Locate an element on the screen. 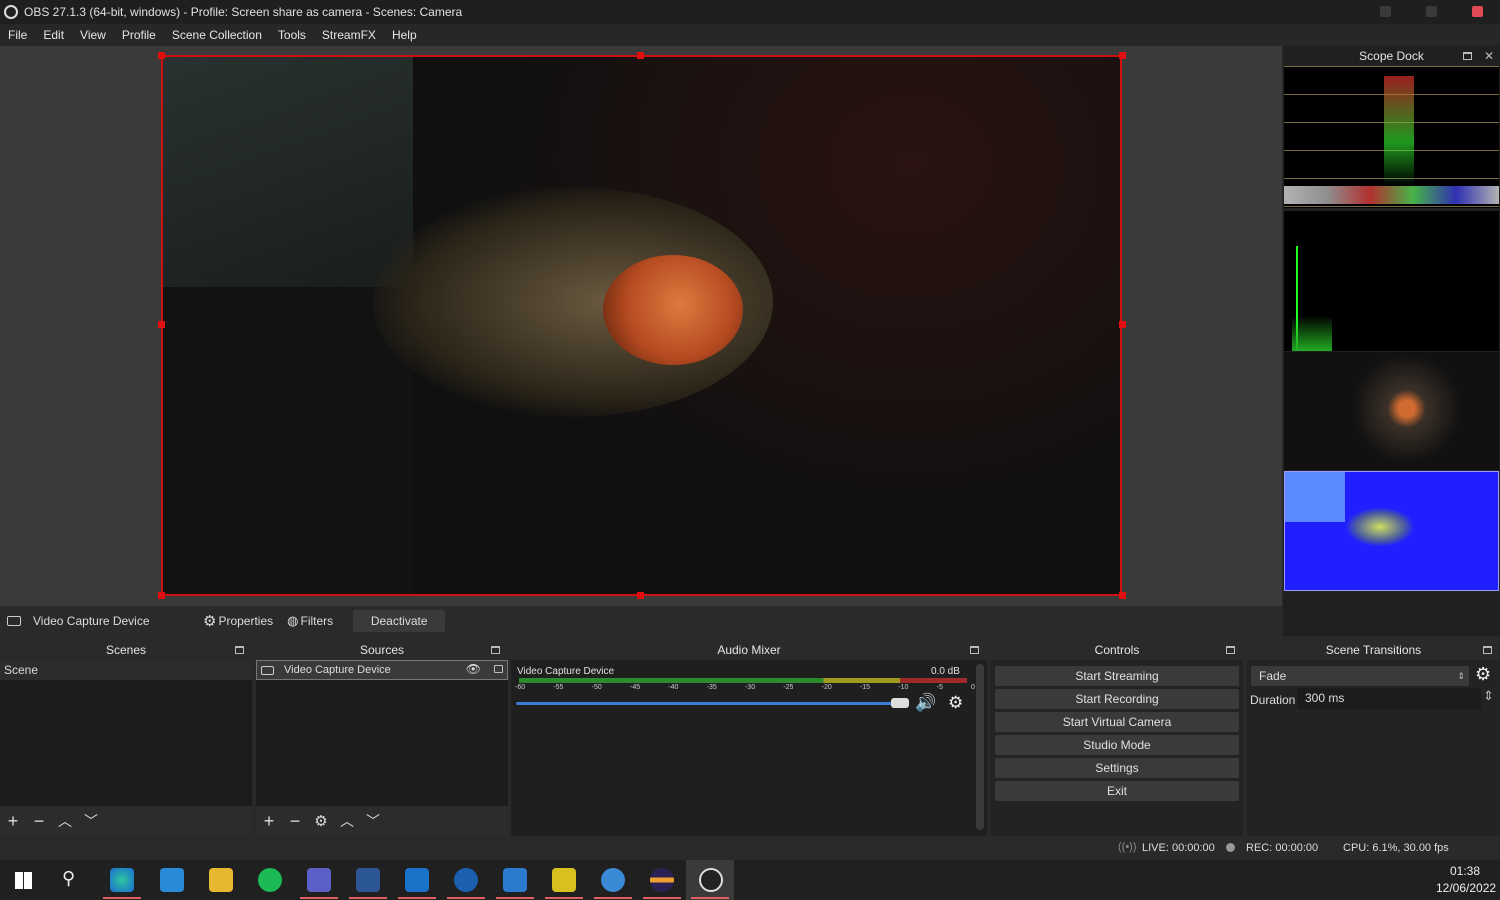 Image resolution: width=1500 pixels, height=900 pixels. menu-profile: Profile is located at coordinates (139, 35).